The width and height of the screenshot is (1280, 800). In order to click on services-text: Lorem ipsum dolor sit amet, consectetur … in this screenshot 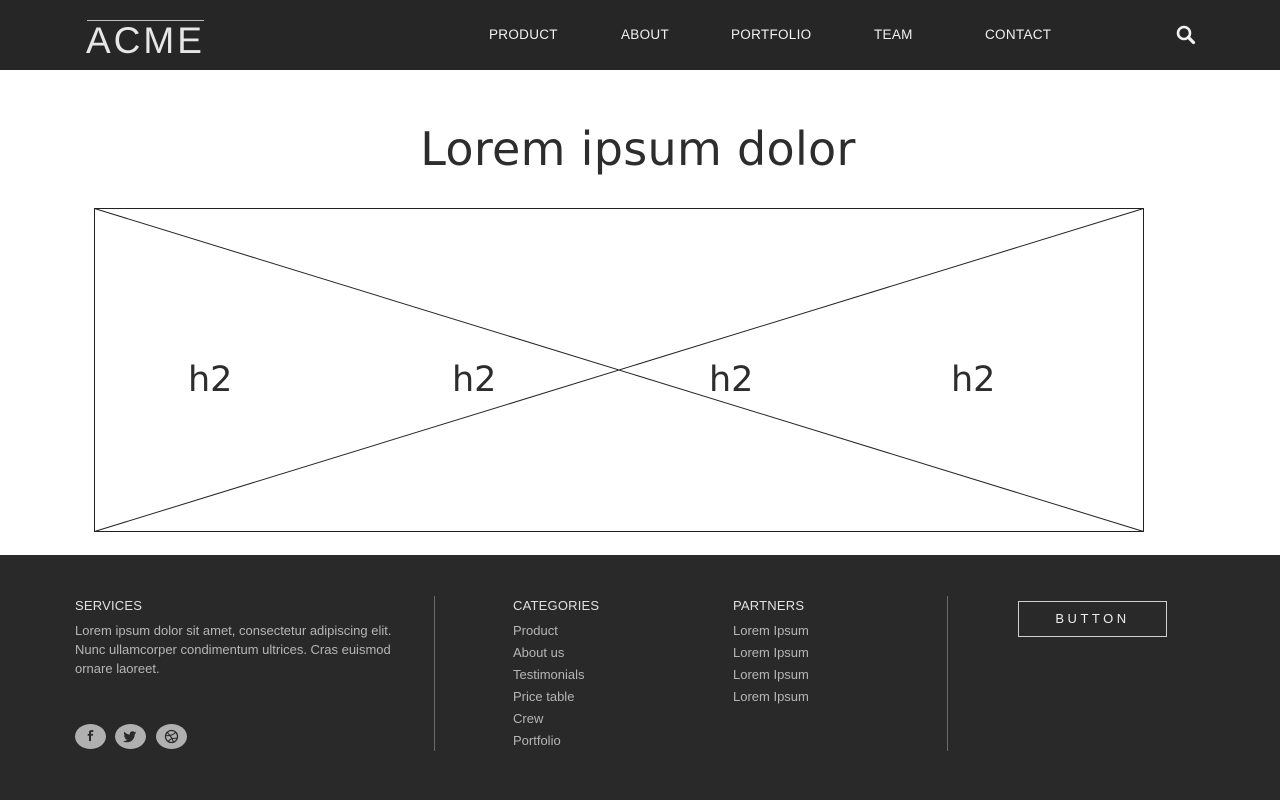, I will do `click(233, 649)`.